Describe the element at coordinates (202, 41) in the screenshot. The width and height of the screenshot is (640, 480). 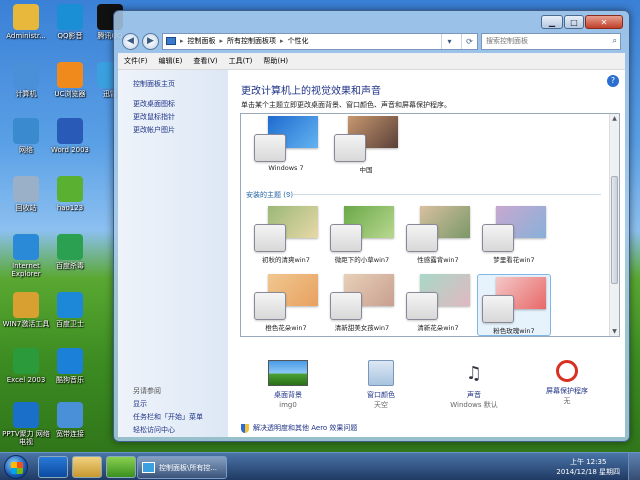
I see `breadcrumb-control-panel: 控制面板` at that location.